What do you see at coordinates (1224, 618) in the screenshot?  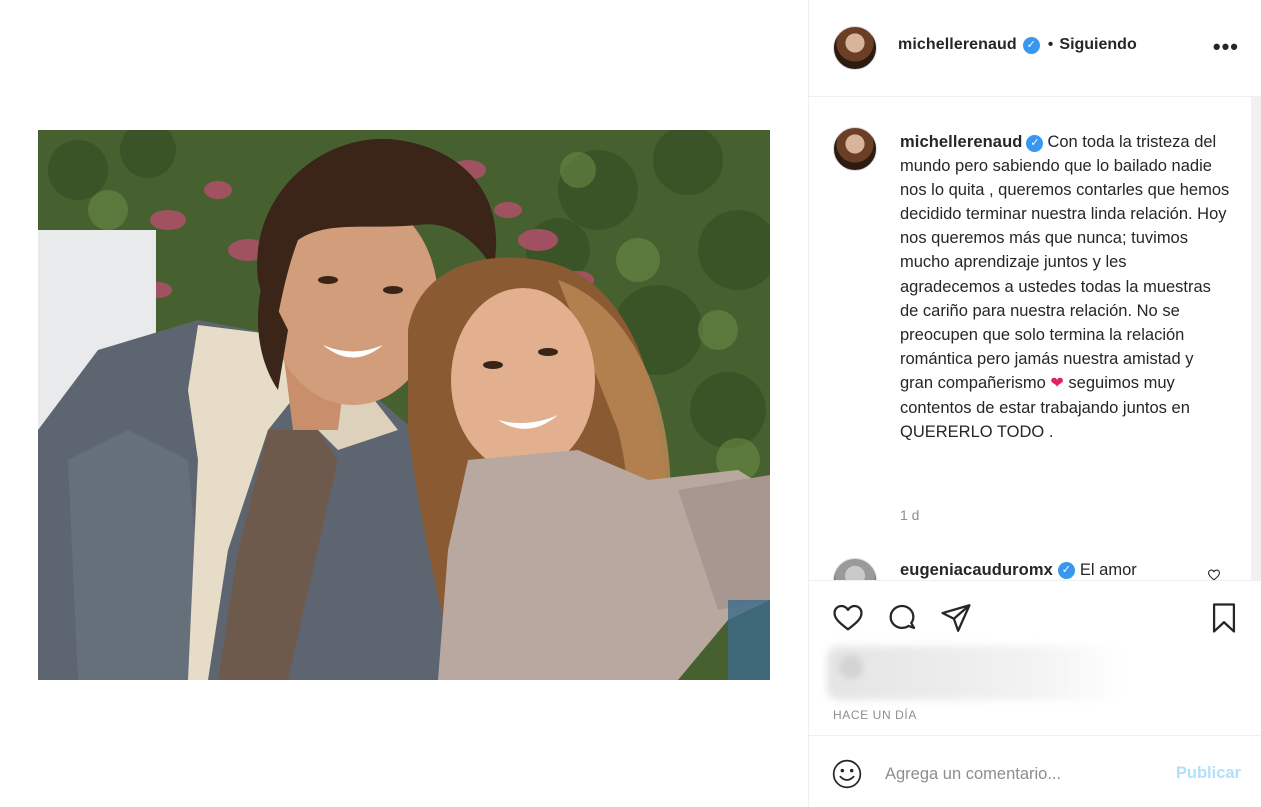 I see `bookmark-icon` at bounding box center [1224, 618].